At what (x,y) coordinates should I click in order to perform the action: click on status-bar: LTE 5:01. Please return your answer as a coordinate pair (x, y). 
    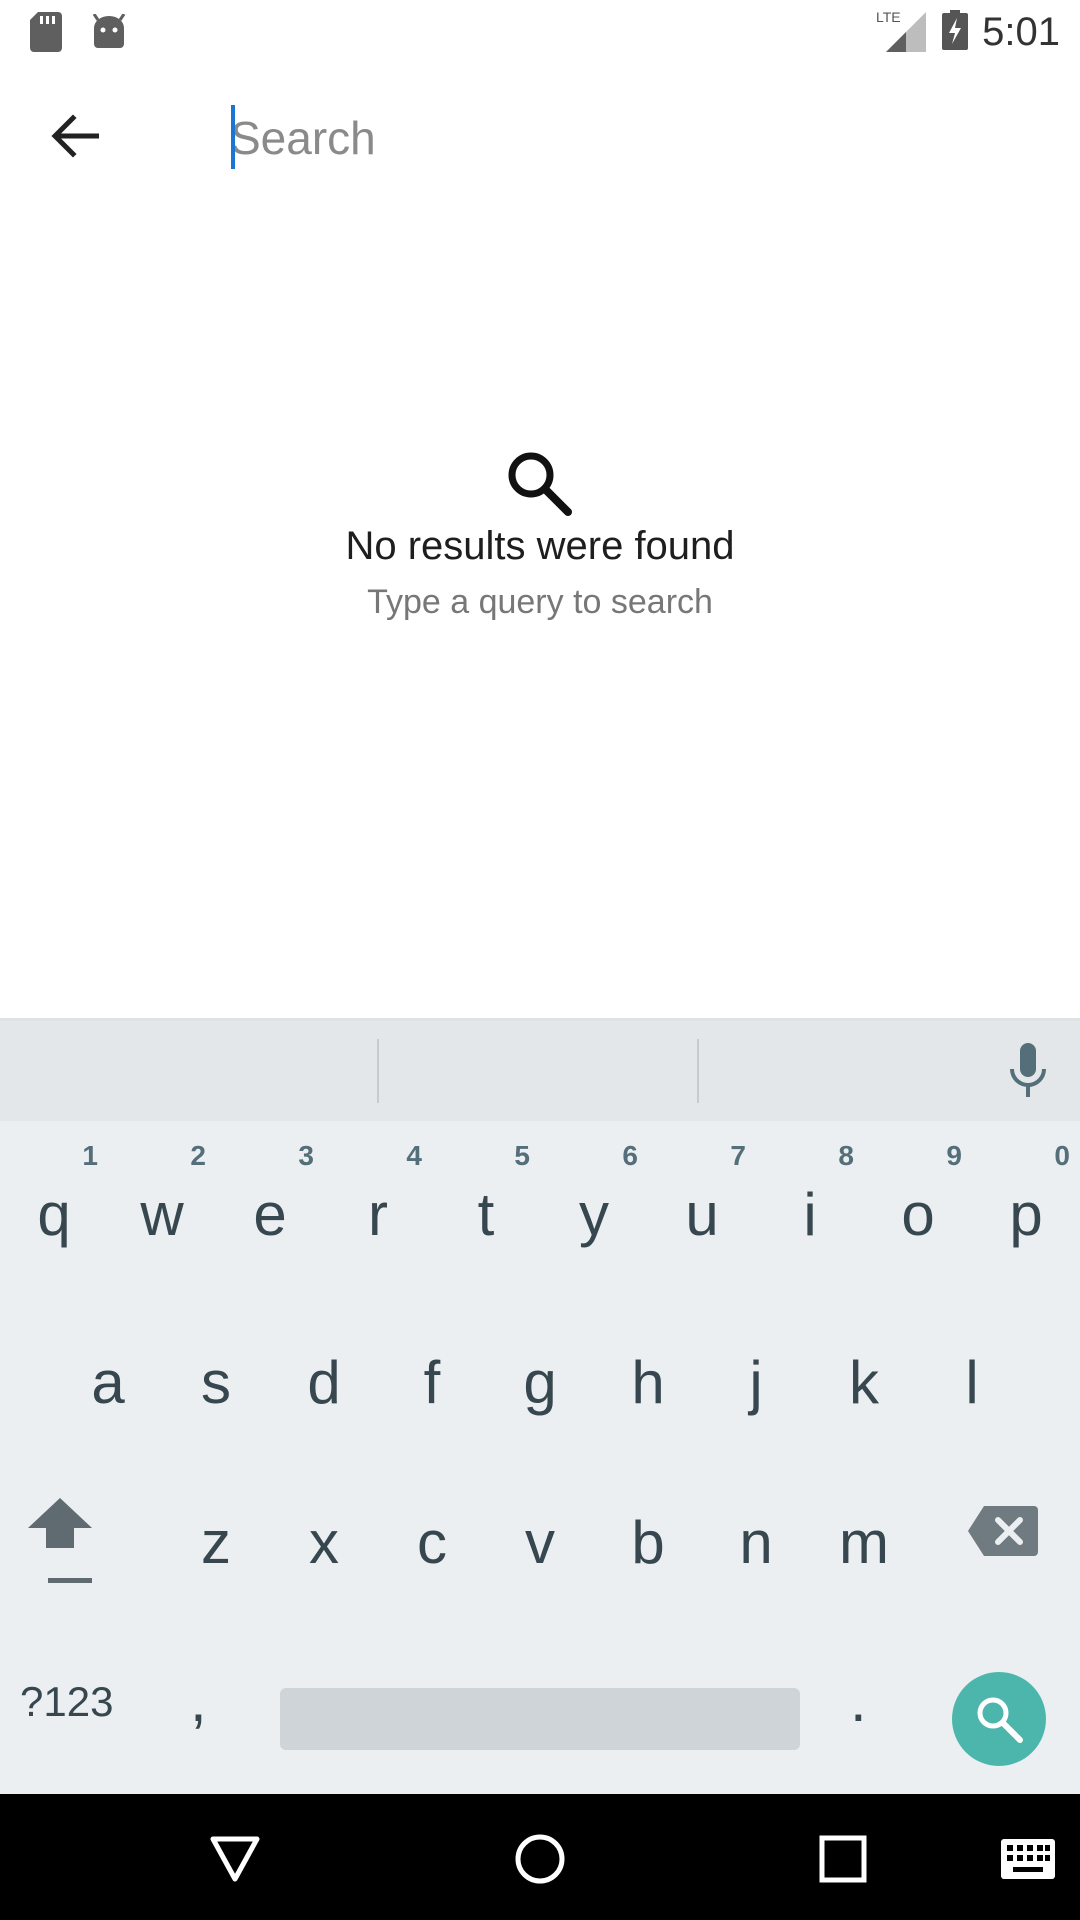
    Looking at the image, I should click on (540, 31).